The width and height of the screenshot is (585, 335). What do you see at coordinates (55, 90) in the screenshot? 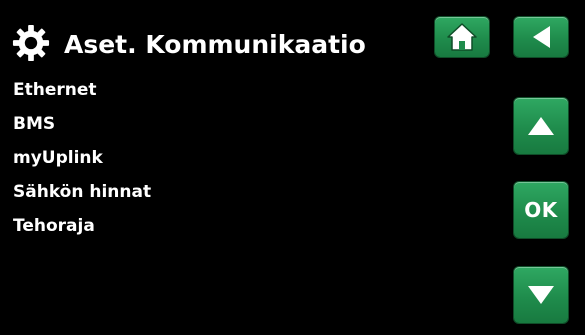
I see `menu-item-ethernet: Ethernet` at bounding box center [55, 90].